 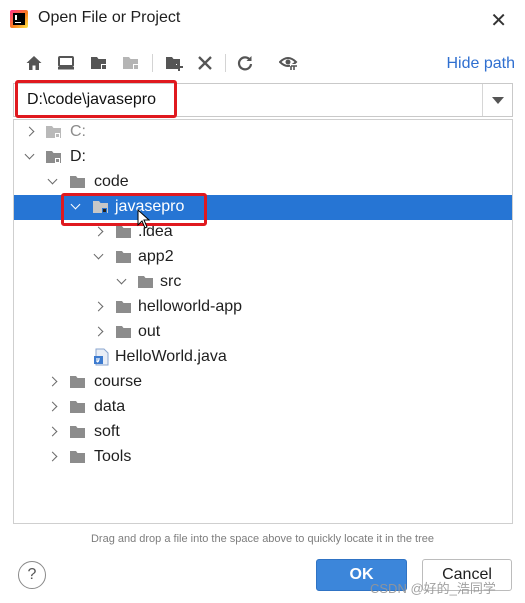 I want to click on tree-node-label: .idea, so click(x=155, y=231).